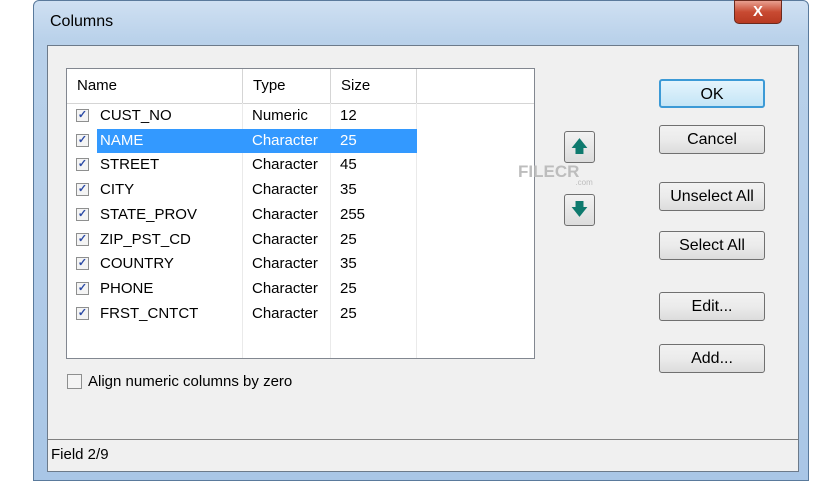  Describe the element at coordinates (242, 240) in the screenshot. I see `table-row: ✓ ZIP_PST_CD Character 25` at that location.